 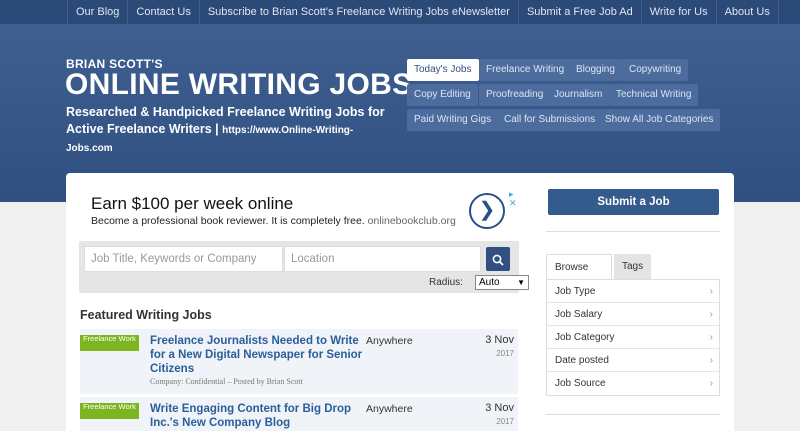 I want to click on site-logo-title: ONLINE WRITING JOBS, so click(x=238, y=85).